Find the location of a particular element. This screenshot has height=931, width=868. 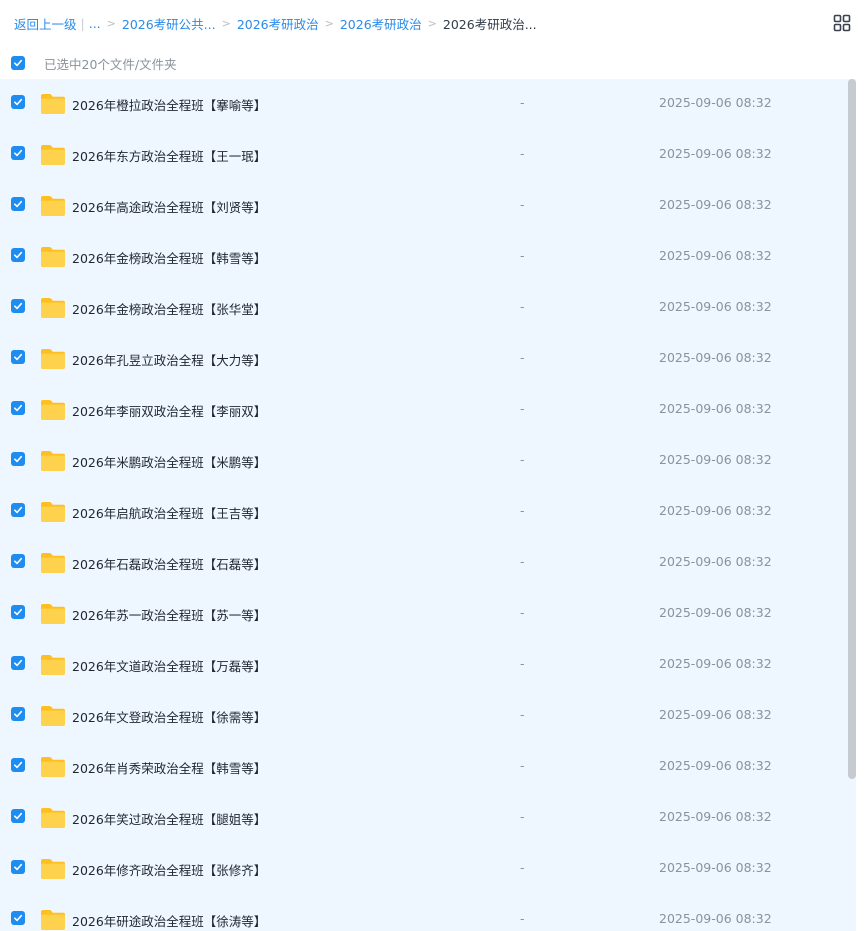

file-row: 2026年文道政治全程班【万磊等】 - 2025-09-06 08:32 is located at coordinates (428, 665).